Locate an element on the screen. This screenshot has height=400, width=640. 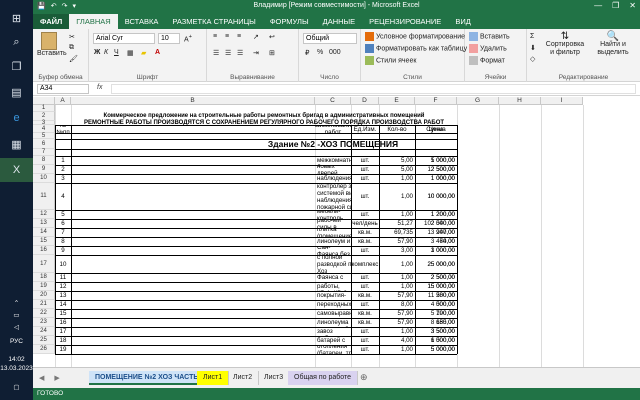
minimize-button: — is located at coordinates (598, 5).